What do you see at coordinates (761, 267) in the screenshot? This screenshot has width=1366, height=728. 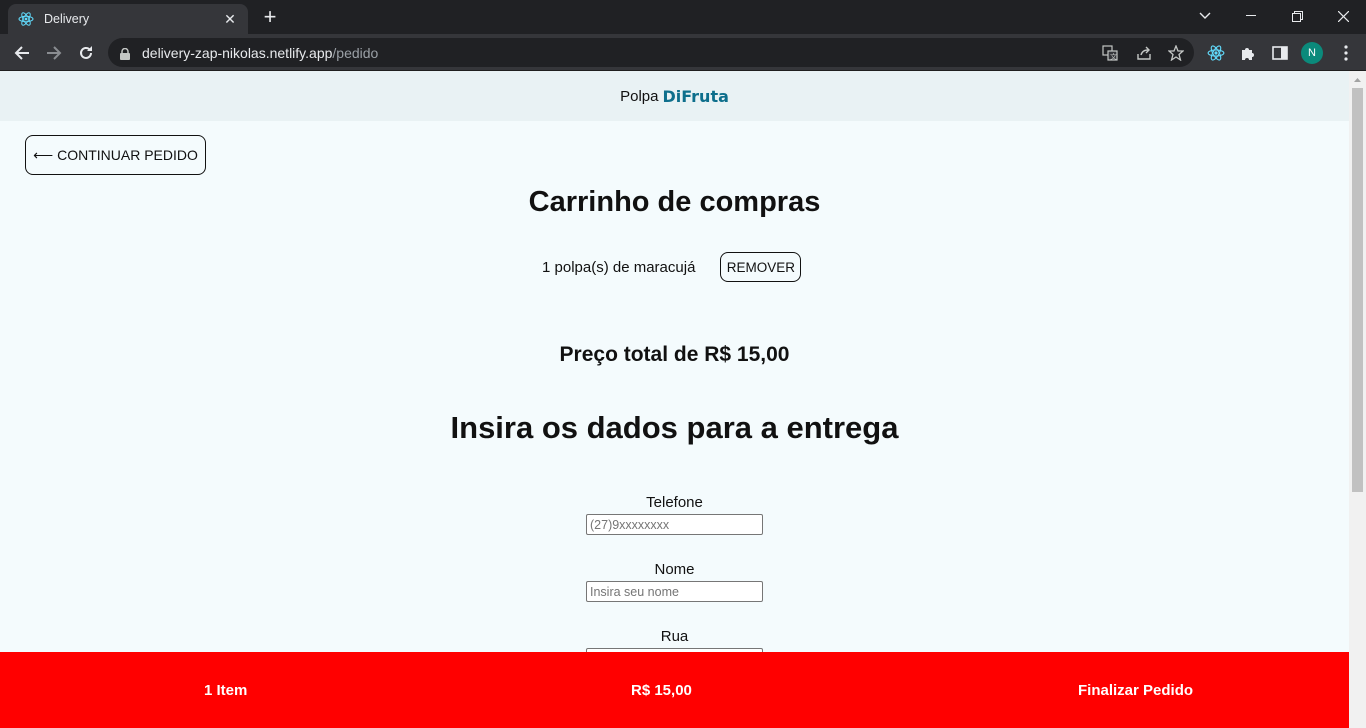 I see `remove-item-button: REMOVER` at bounding box center [761, 267].